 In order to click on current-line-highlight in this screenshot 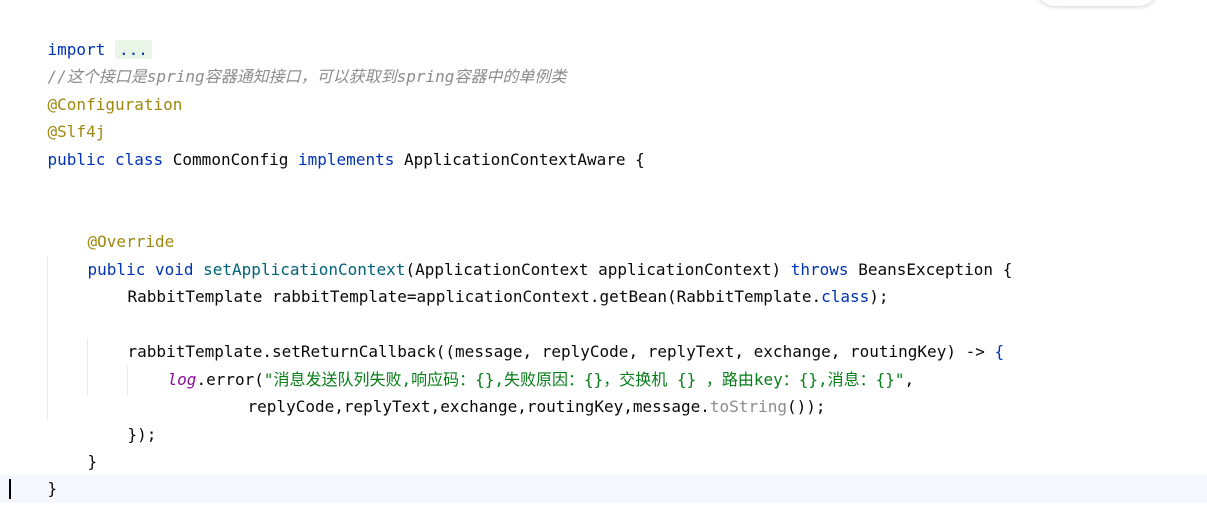, I will do `click(603, 489)`.